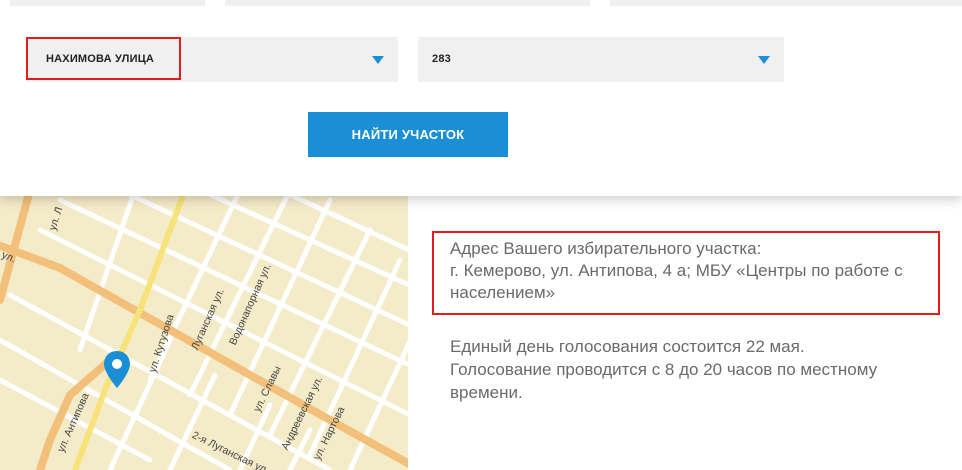 The image size is (962, 470). What do you see at coordinates (117, 370) in the screenshot?
I see `map-pin-icon` at bounding box center [117, 370].